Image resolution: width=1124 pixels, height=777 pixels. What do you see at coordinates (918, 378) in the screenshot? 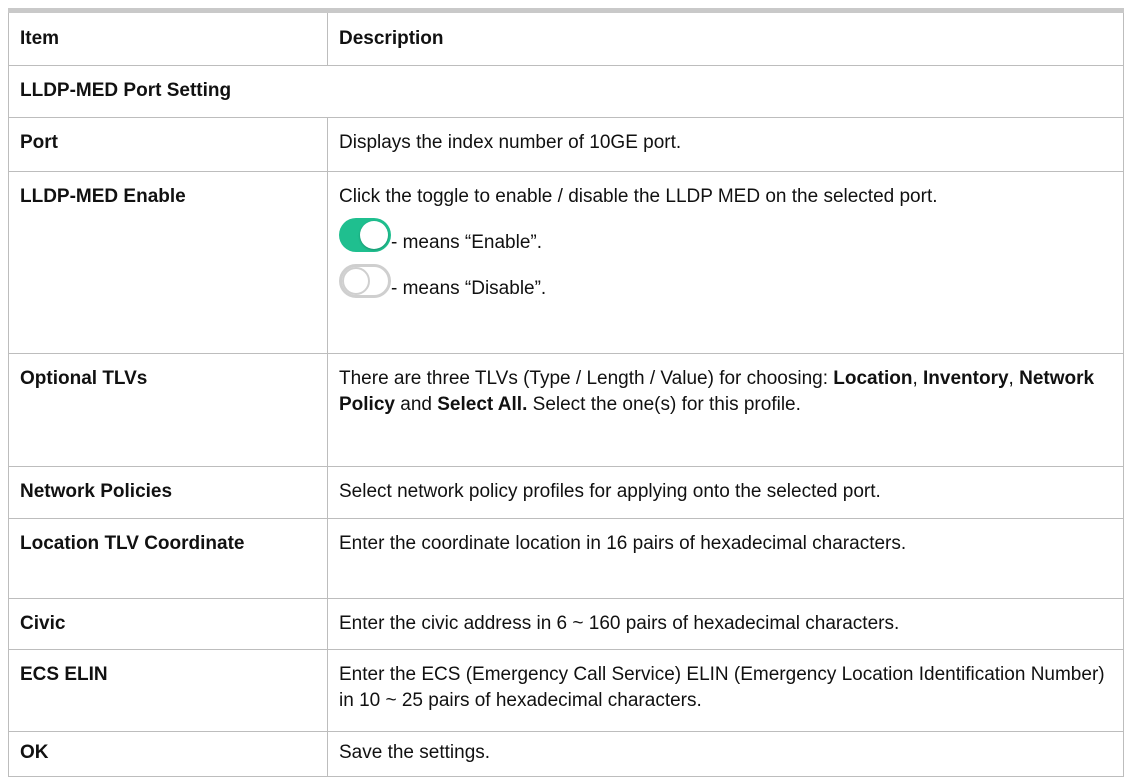
I see `optional-tlvs-text-2: ,` at bounding box center [918, 378].